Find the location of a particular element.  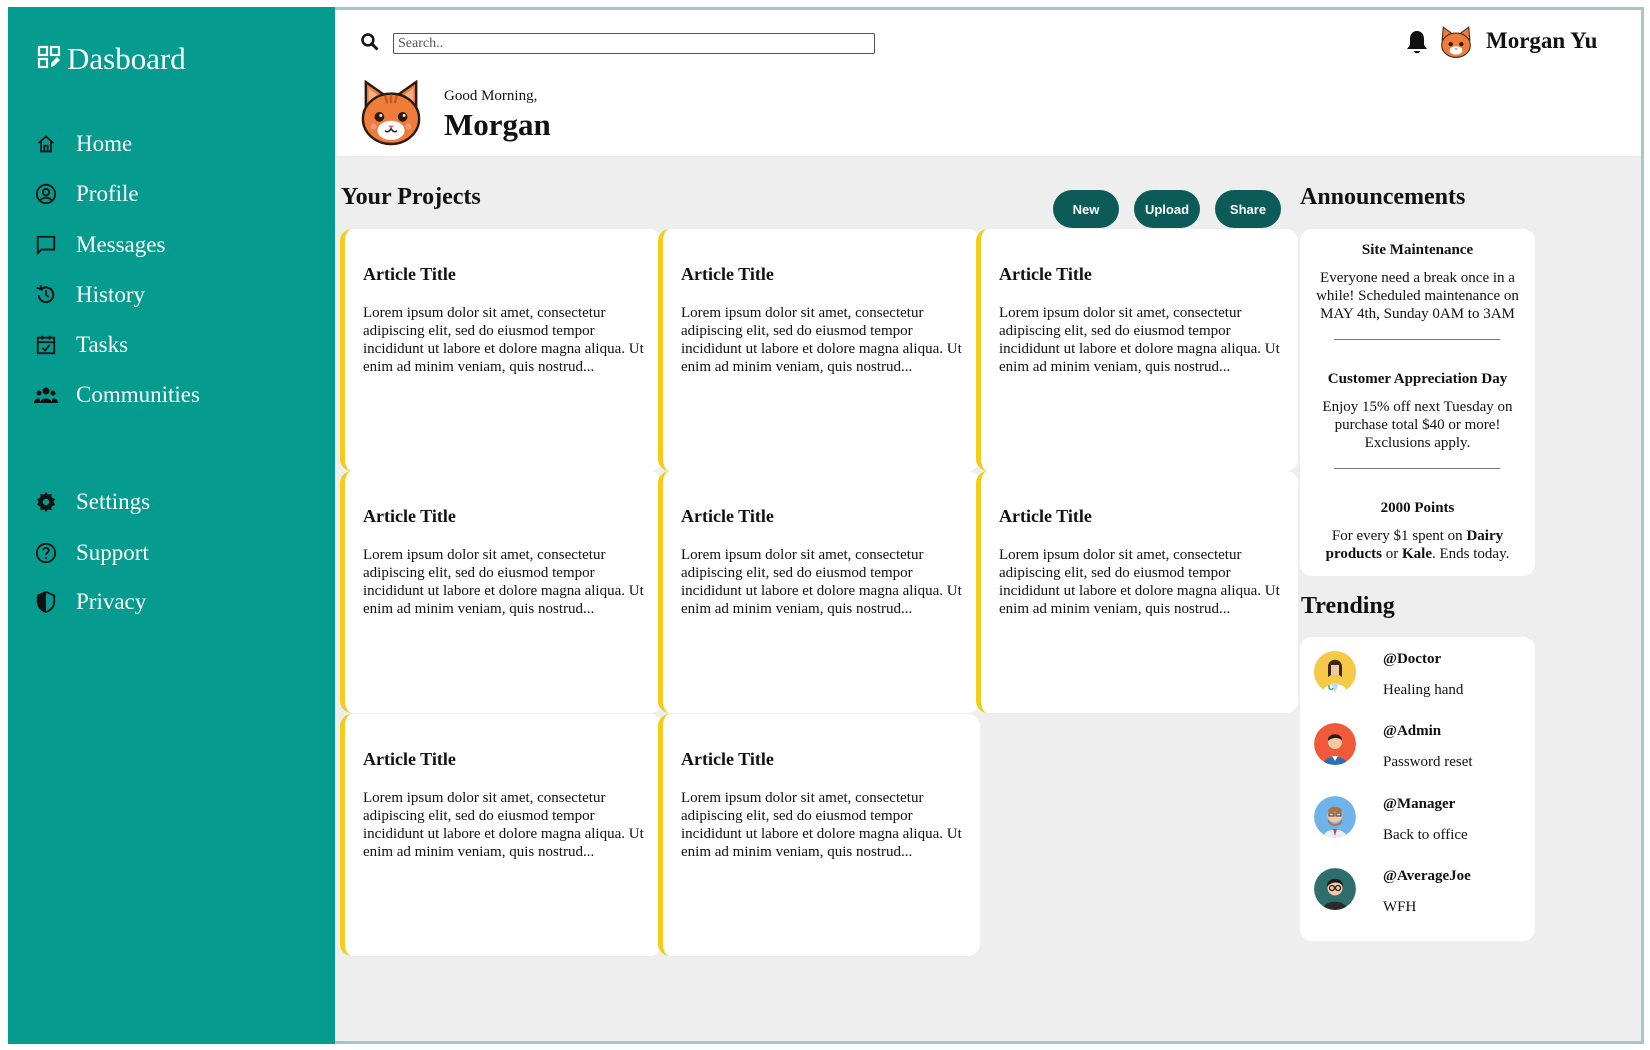

sidebar-item-tasks: Tasks is located at coordinates (81, 345).